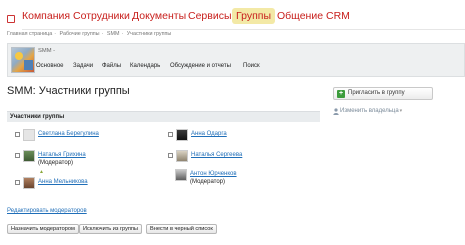 The image size is (465, 245). Describe the element at coordinates (149, 34) in the screenshot. I see `breadcrumb-current: Участники группы` at that location.